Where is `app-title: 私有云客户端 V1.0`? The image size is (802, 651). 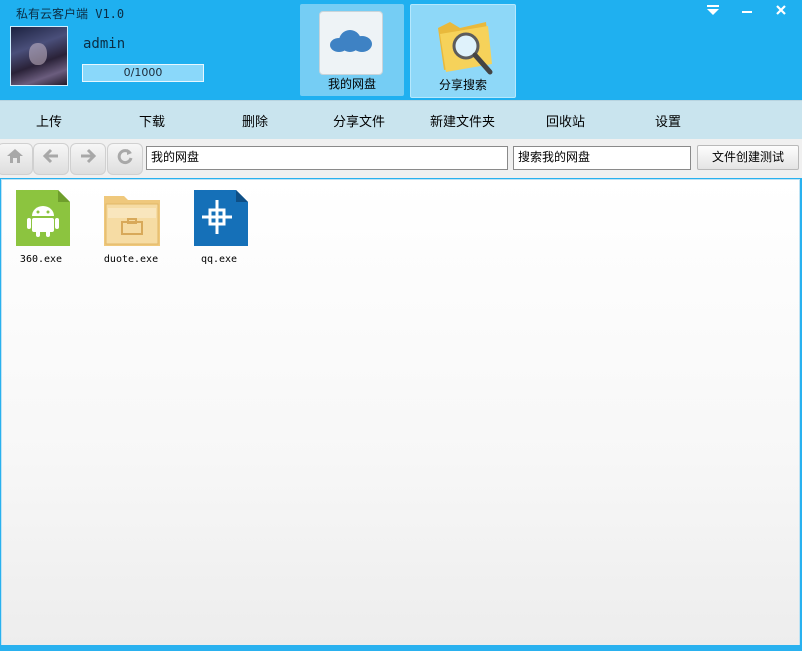 app-title: 私有云客户端 V1.0 is located at coordinates (70, 14).